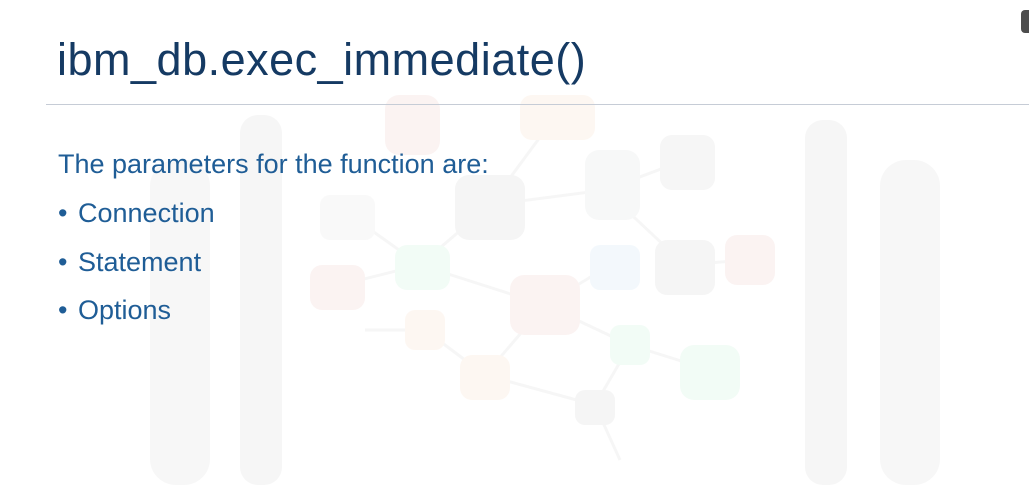 Image resolution: width=1029 pixels, height=485 pixels. I want to click on parameter-label: Options, so click(125, 310).